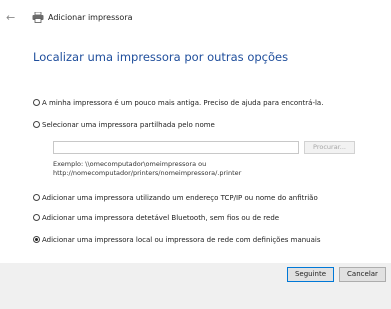 The height and width of the screenshot is (309, 391). Describe the element at coordinates (10, 18) in the screenshot. I see `back-arrow-icon: ←` at that location.